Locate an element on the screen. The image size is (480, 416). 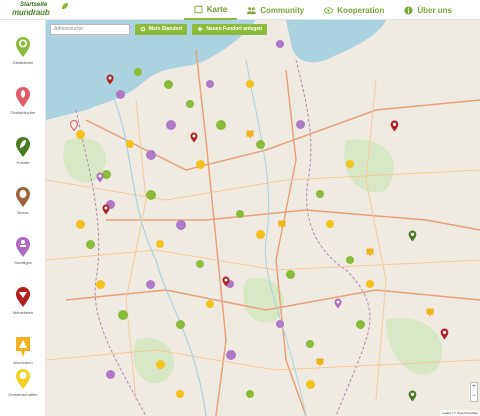
nav-item-label: Karte is located at coordinates (217, 9).